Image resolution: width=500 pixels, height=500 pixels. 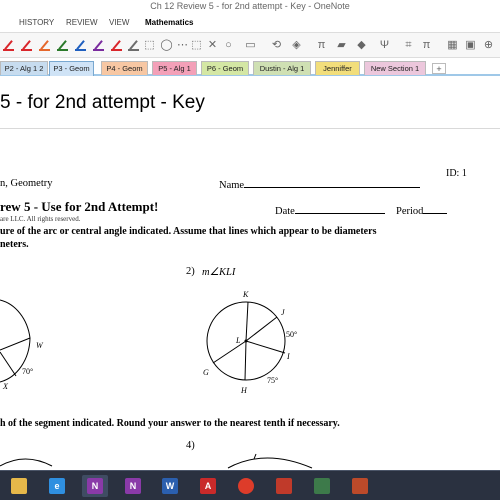 I want to click on label-angle-75: 75°, so click(x=272, y=380).